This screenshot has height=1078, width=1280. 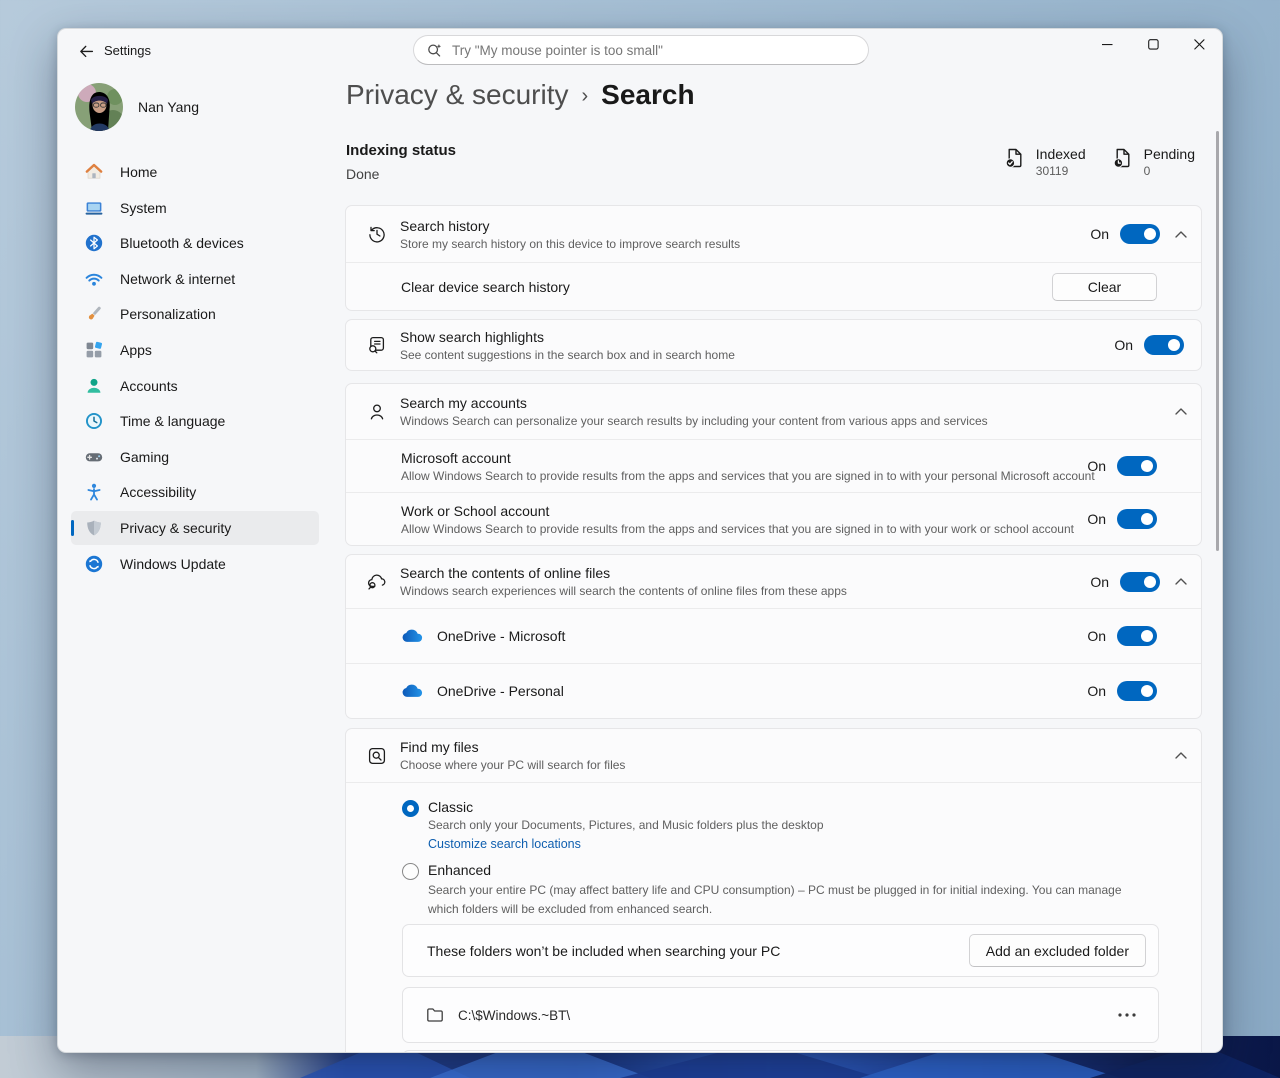 I want to click on classic-title: Classic, so click(x=451, y=807).